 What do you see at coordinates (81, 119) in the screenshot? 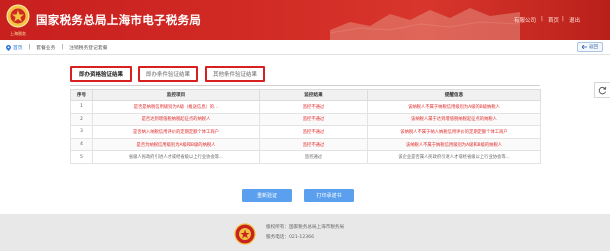
I see `row-number: 2` at bounding box center [81, 119].